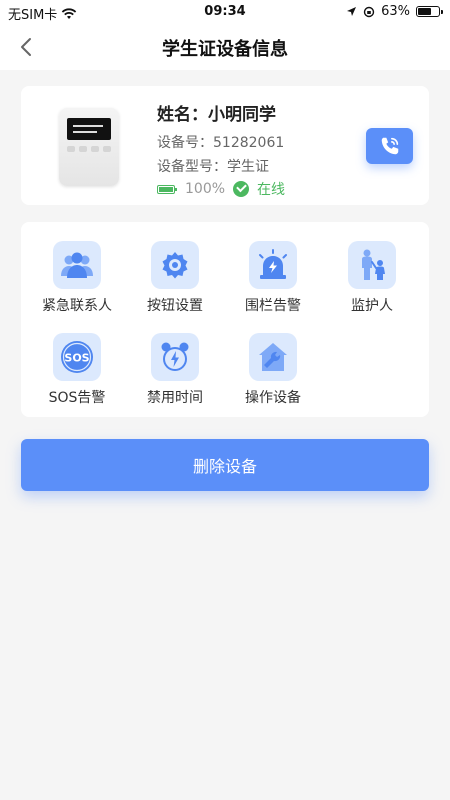 The width and height of the screenshot is (450, 800). I want to click on delete-device-button: 删除设备, so click(225, 465).